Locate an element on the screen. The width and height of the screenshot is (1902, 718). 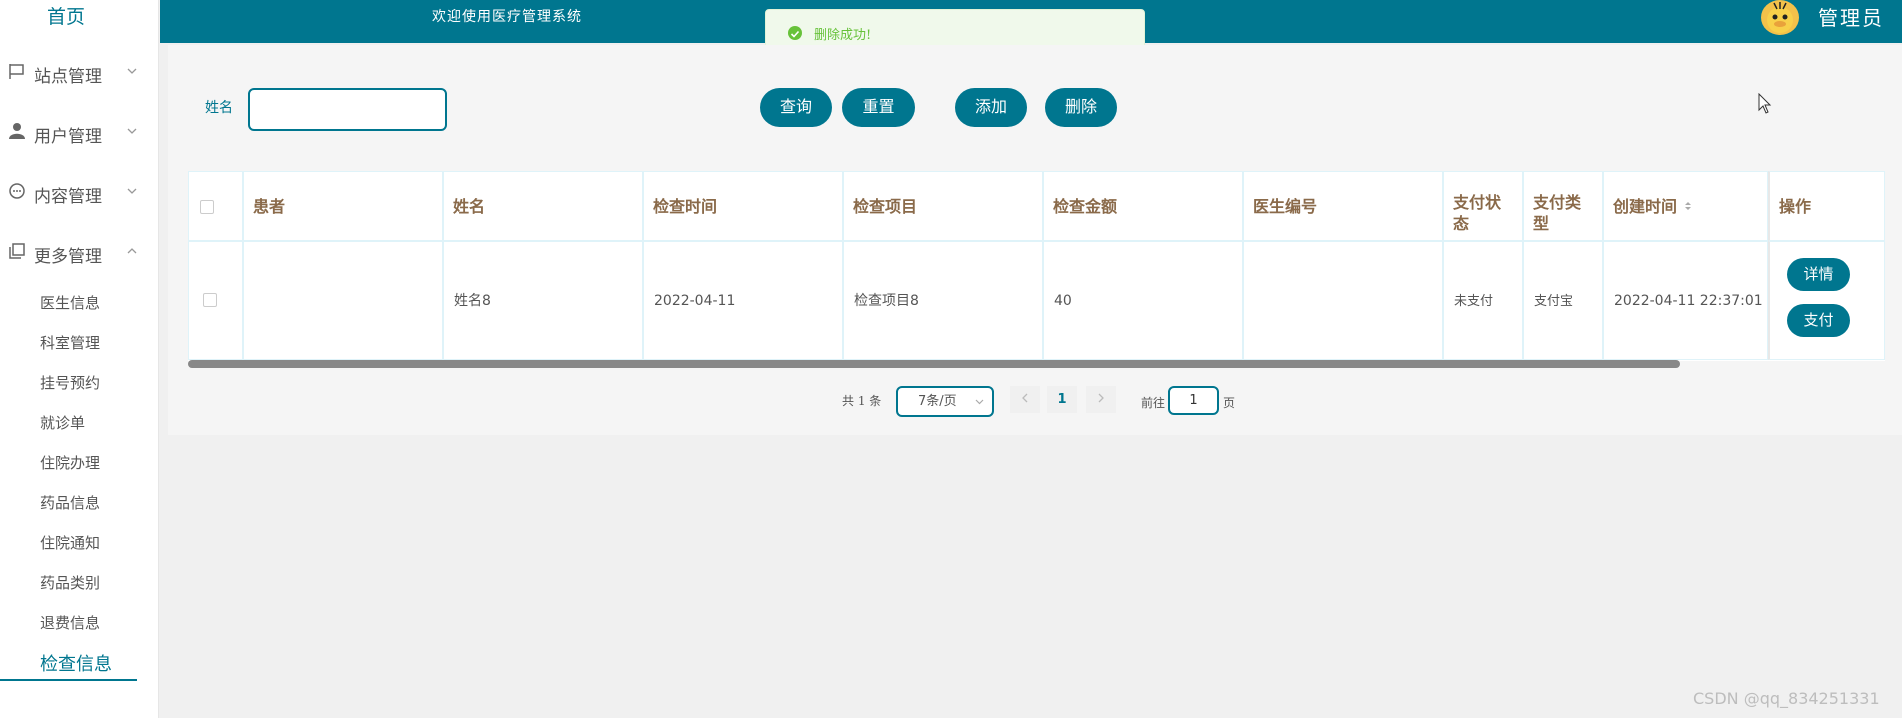
column-header-check-time: 检查时间 is located at coordinates (743, 206).